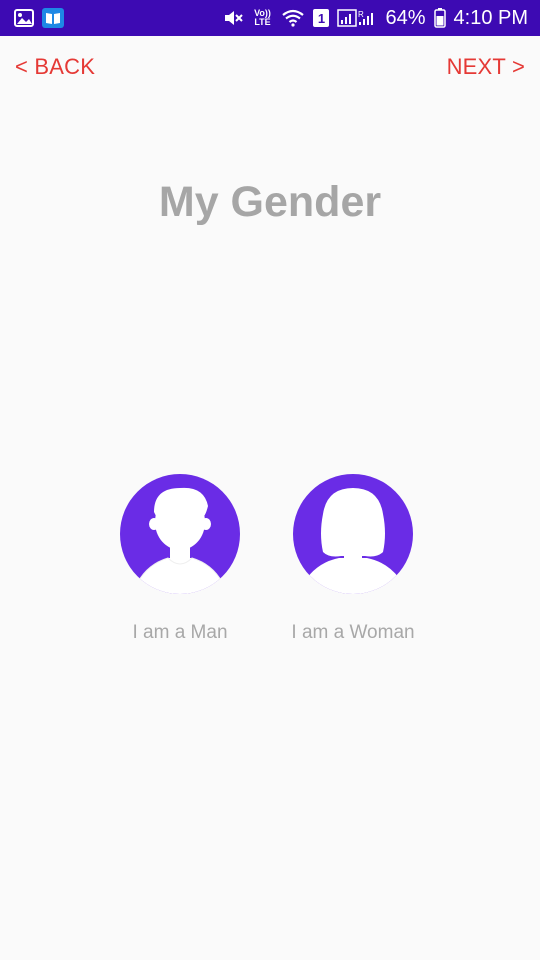 The width and height of the screenshot is (540, 960). I want to click on status-bar-right: Vo)) LTE 1 R 64% 4:10 PM, so click(375, 18).